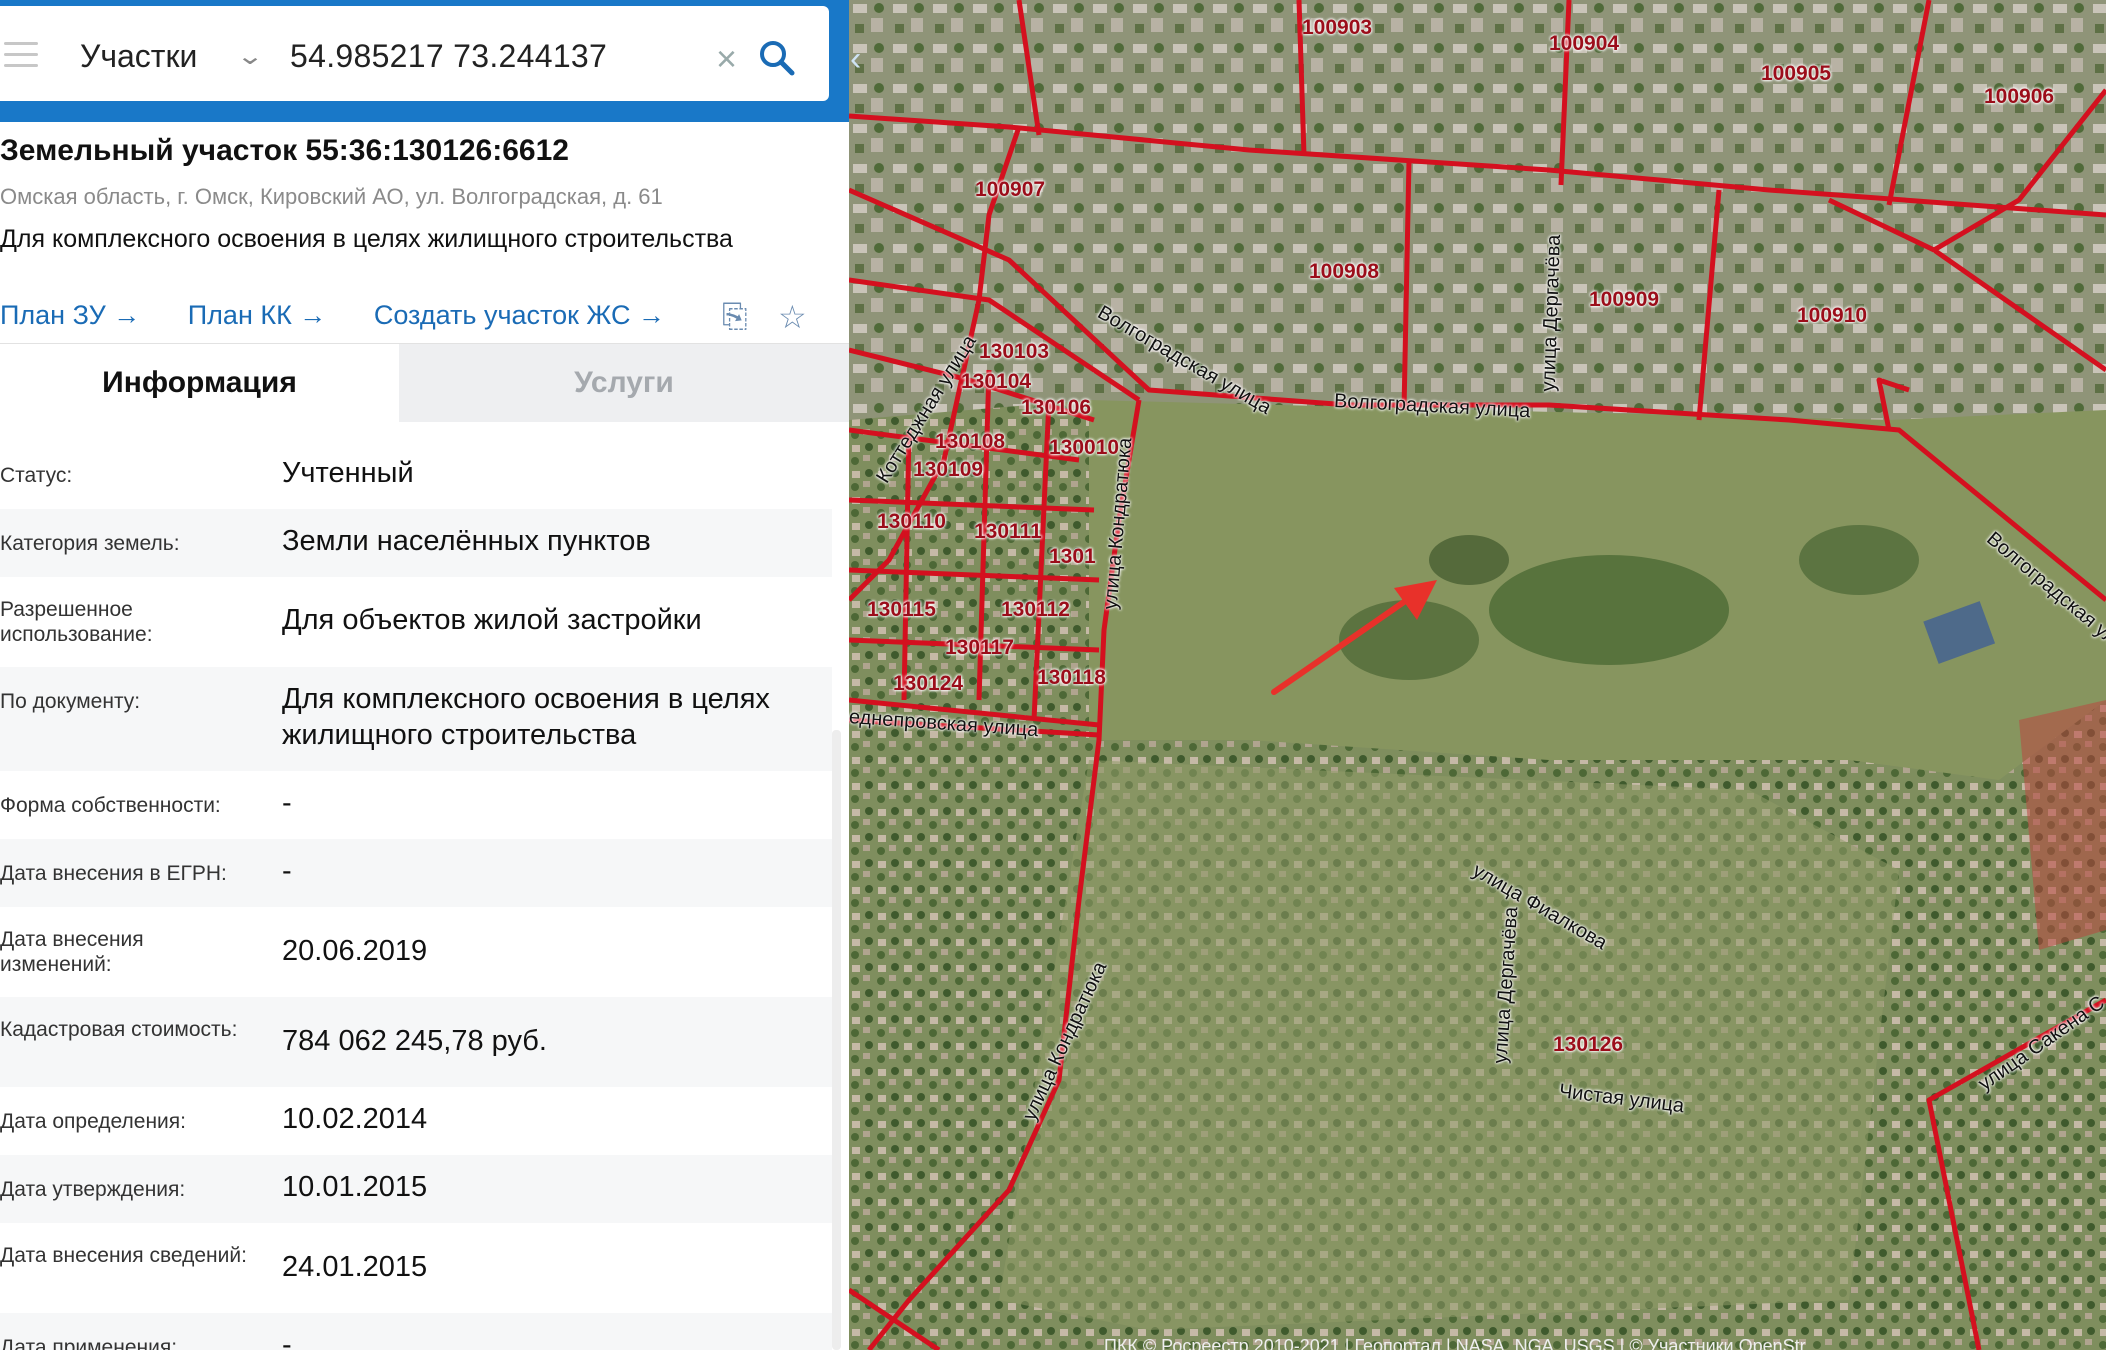 The image size is (2106, 1350). I want to click on collapse-panel-icon: ‹, so click(855, 59).